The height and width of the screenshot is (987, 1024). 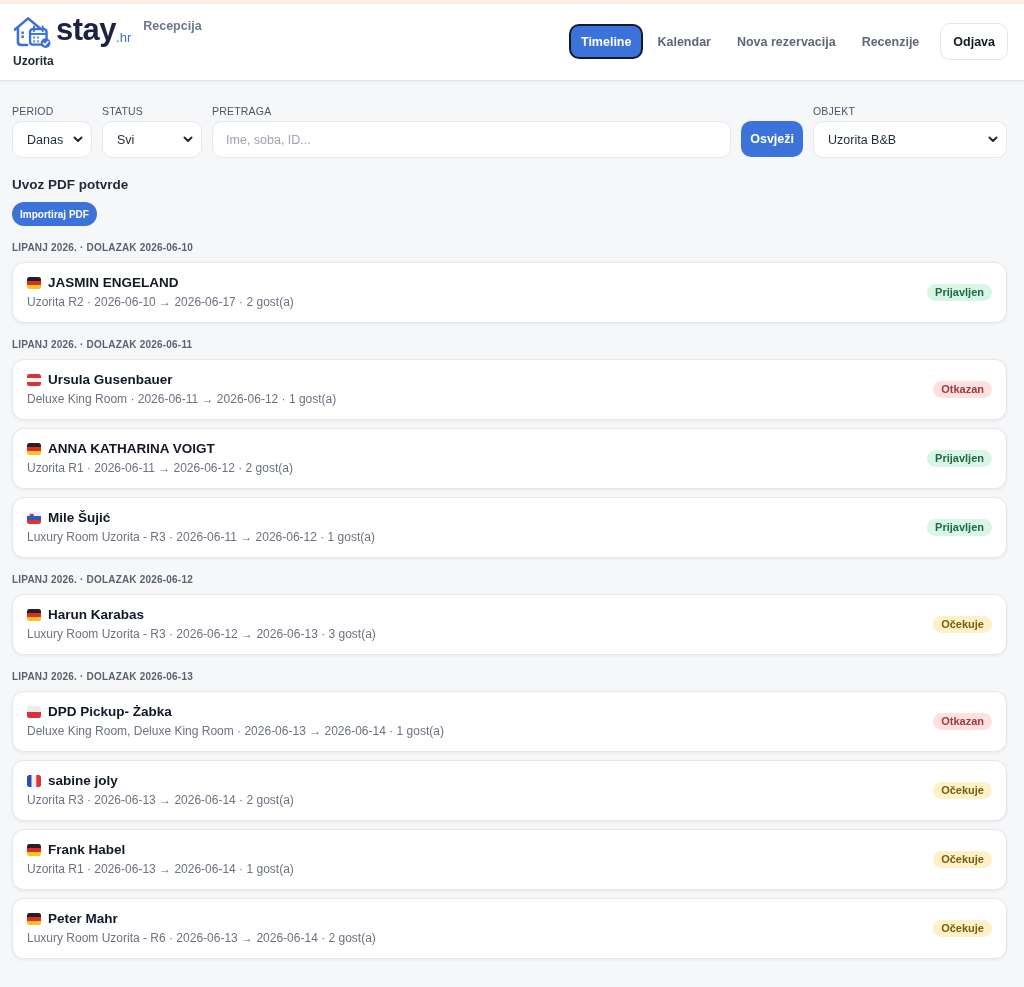 What do you see at coordinates (160, 468) in the screenshot?
I see `booking-details: Uzorita R1 · 2026-06-11 → 2026-06-12 · 2 gost(a)` at bounding box center [160, 468].